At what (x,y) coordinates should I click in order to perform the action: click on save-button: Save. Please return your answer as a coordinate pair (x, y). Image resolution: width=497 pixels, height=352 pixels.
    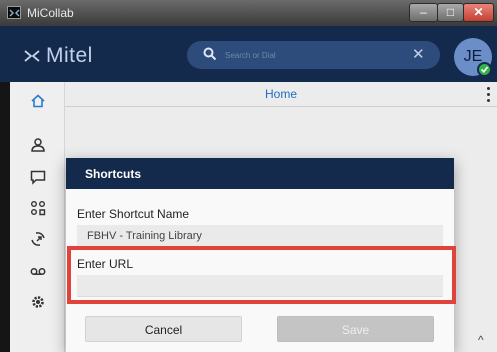
    Looking at the image, I should click on (355, 329).